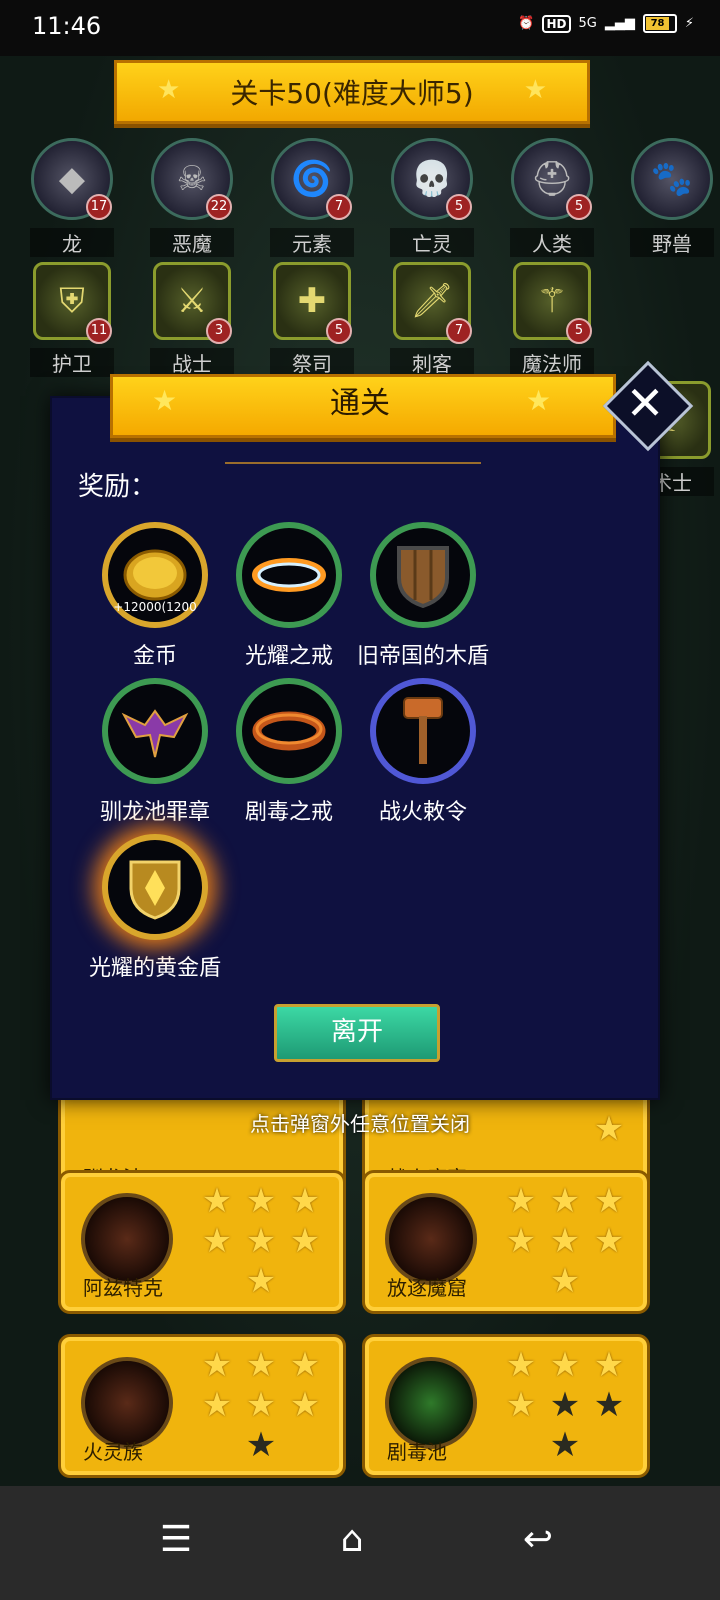  Describe the element at coordinates (192, 197) in the screenshot. I see `enemy-type-demon: ☠ 22 恶魔` at that location.